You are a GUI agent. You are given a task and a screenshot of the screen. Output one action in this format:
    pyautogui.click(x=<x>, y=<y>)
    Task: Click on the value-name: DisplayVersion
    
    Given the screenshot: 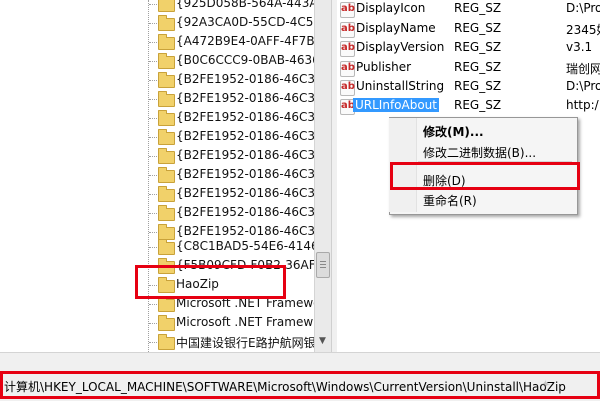 What is the action you would take?
    pyautogui.click(x=400, y=47)
    